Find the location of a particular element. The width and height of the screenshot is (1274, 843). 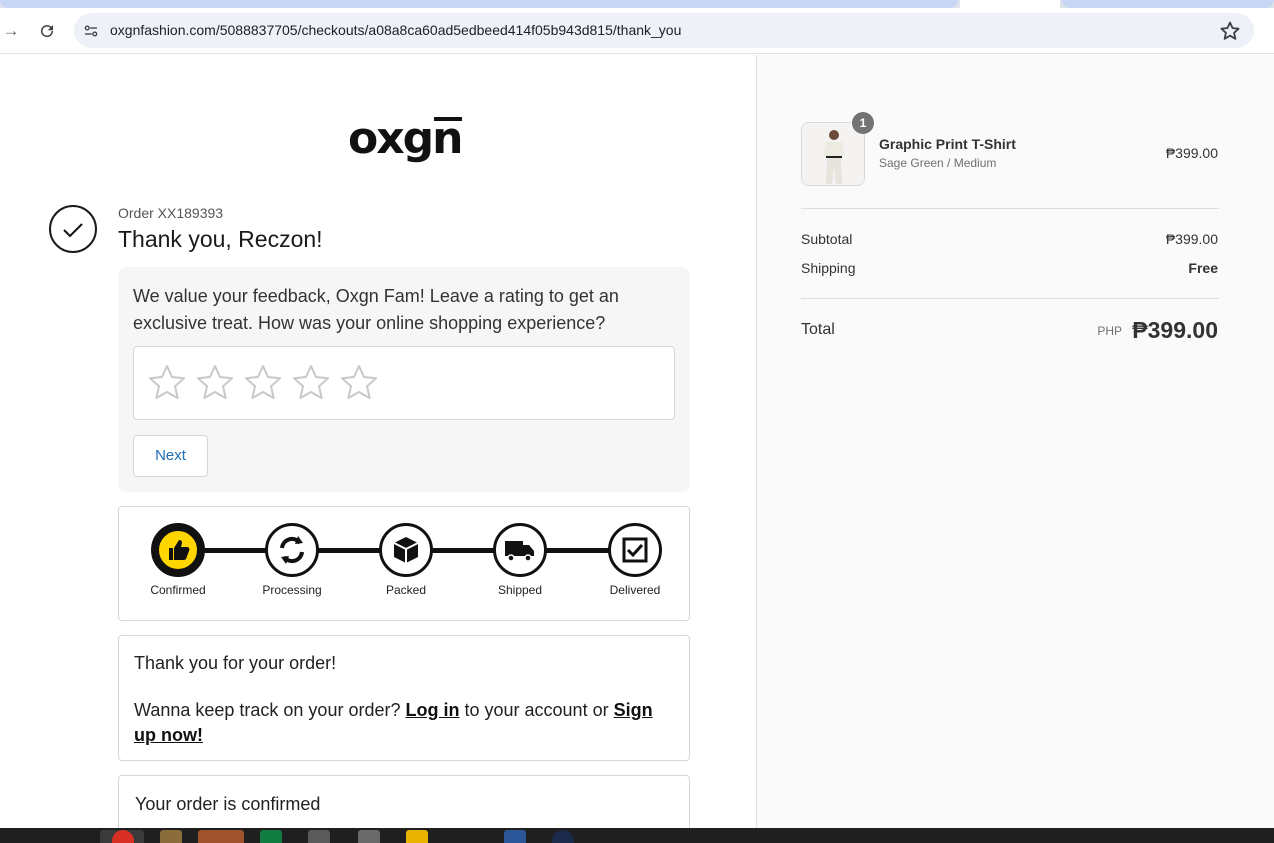

bookmark-star-icon is located at coordinates (1230, 31).